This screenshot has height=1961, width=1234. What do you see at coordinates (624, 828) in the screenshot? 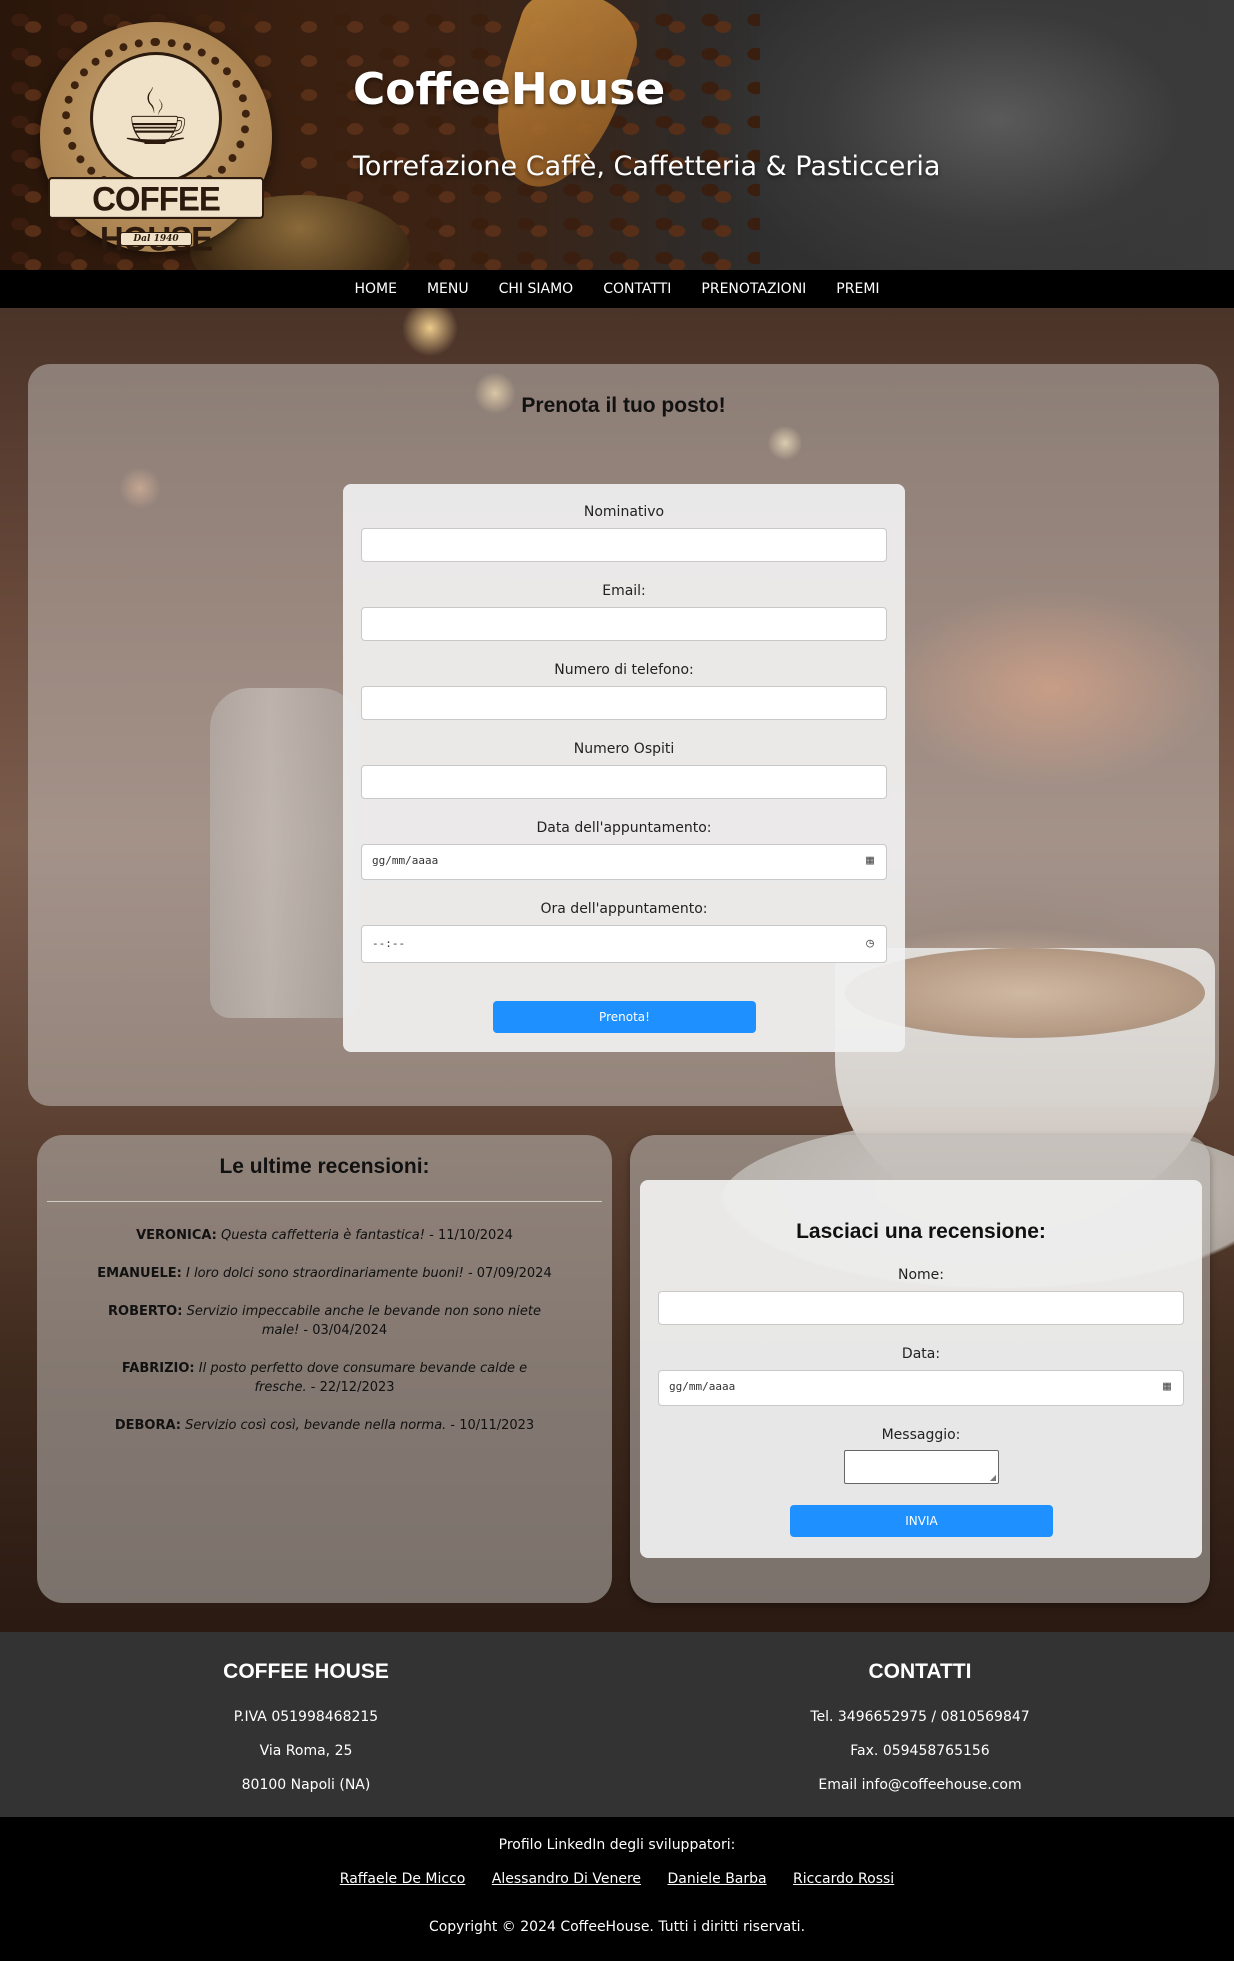
I see `date-label: Data dell'appuntamento:` at bounding box center [624, 828].